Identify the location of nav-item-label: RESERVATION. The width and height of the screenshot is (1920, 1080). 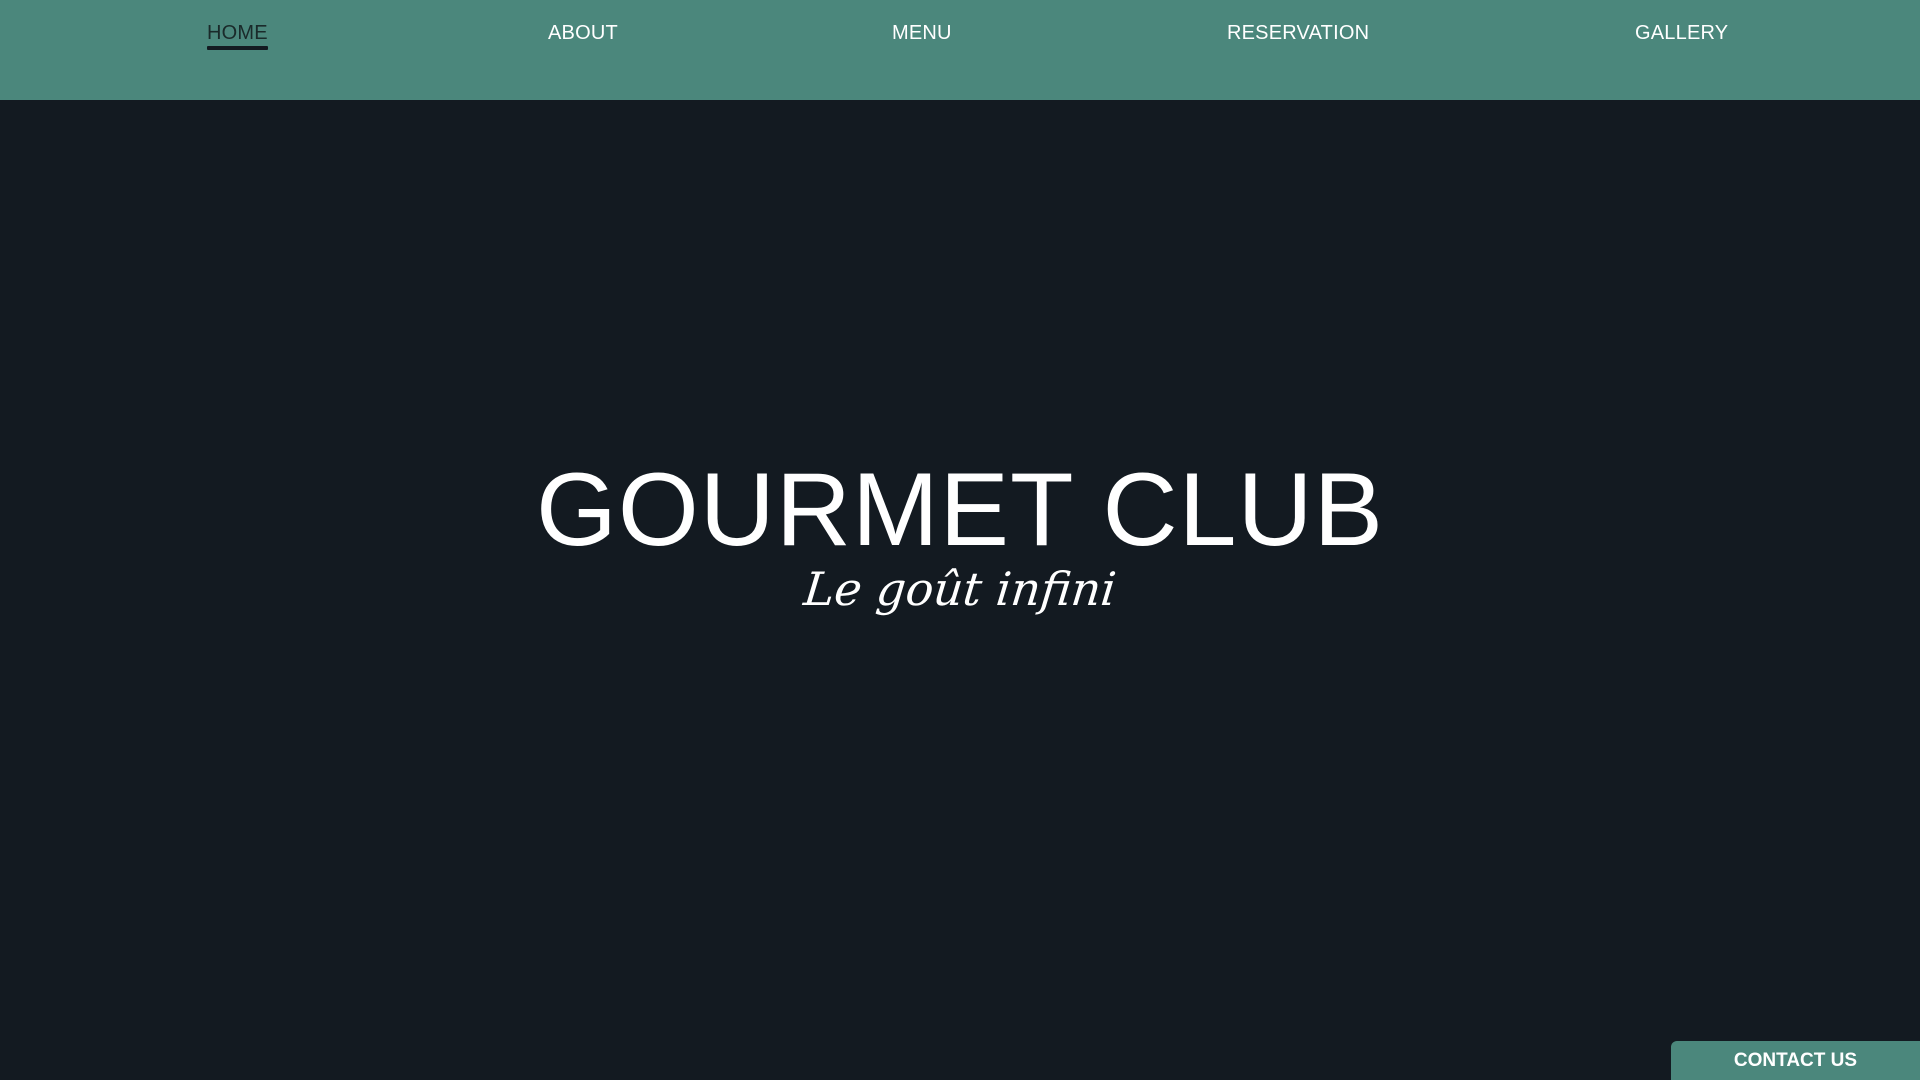
(1298, 33).